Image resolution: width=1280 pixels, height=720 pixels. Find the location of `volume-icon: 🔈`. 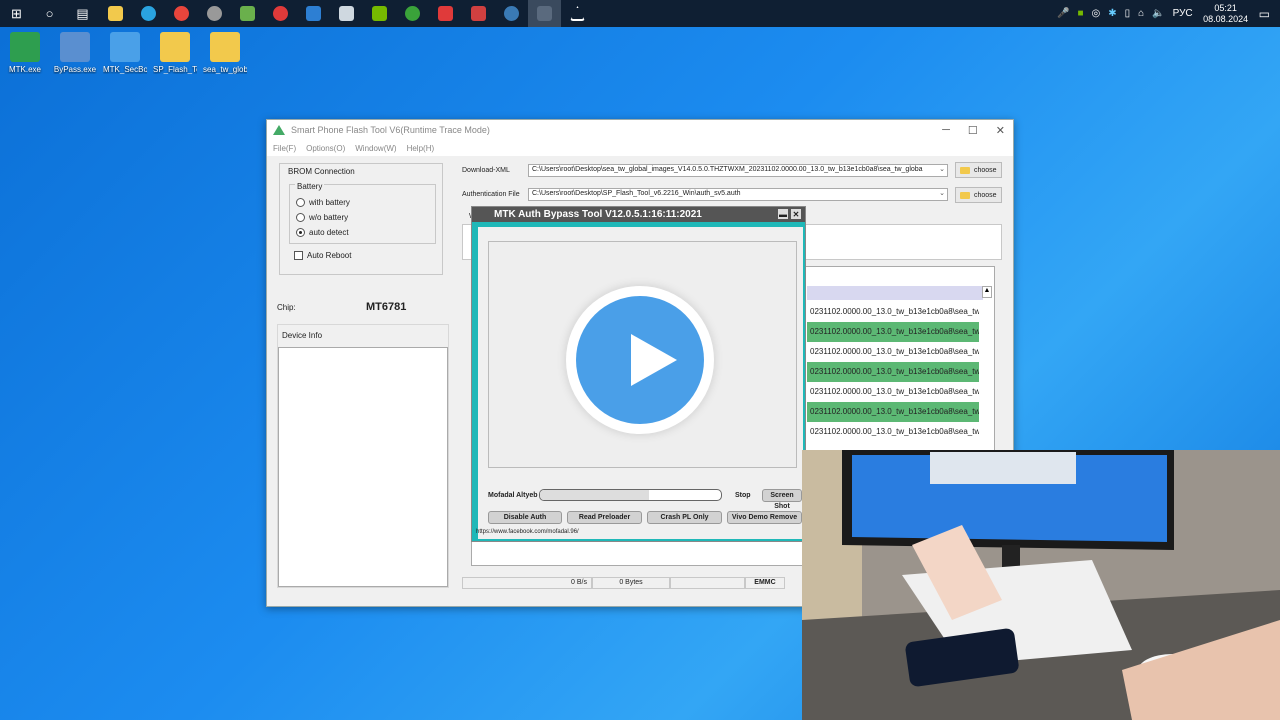

volume-icon: 🔈 is located at coordinates (1158, 13).